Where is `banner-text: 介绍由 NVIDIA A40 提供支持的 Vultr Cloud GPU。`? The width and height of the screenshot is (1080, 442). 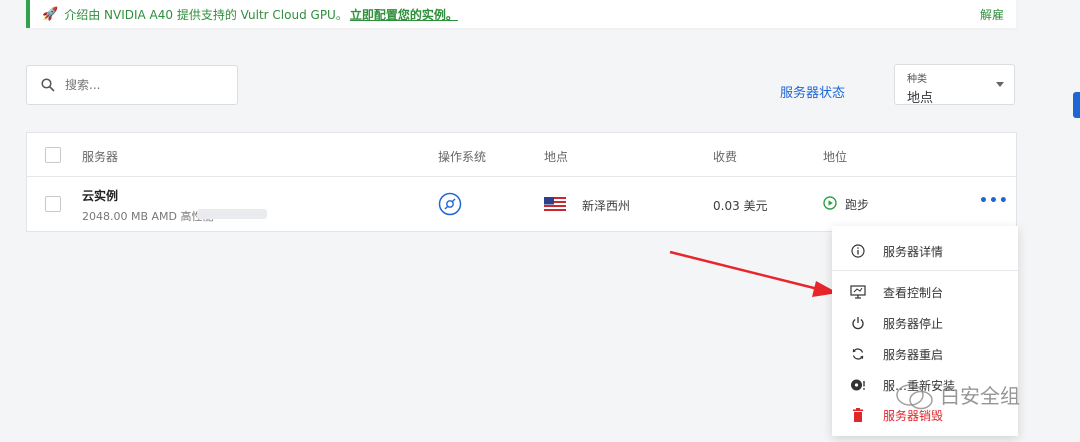 banner-text: 介绍由 NVIDIA A40 提供支持的 Vultr Cloud GPU。 is located at coordinates (206, 14).